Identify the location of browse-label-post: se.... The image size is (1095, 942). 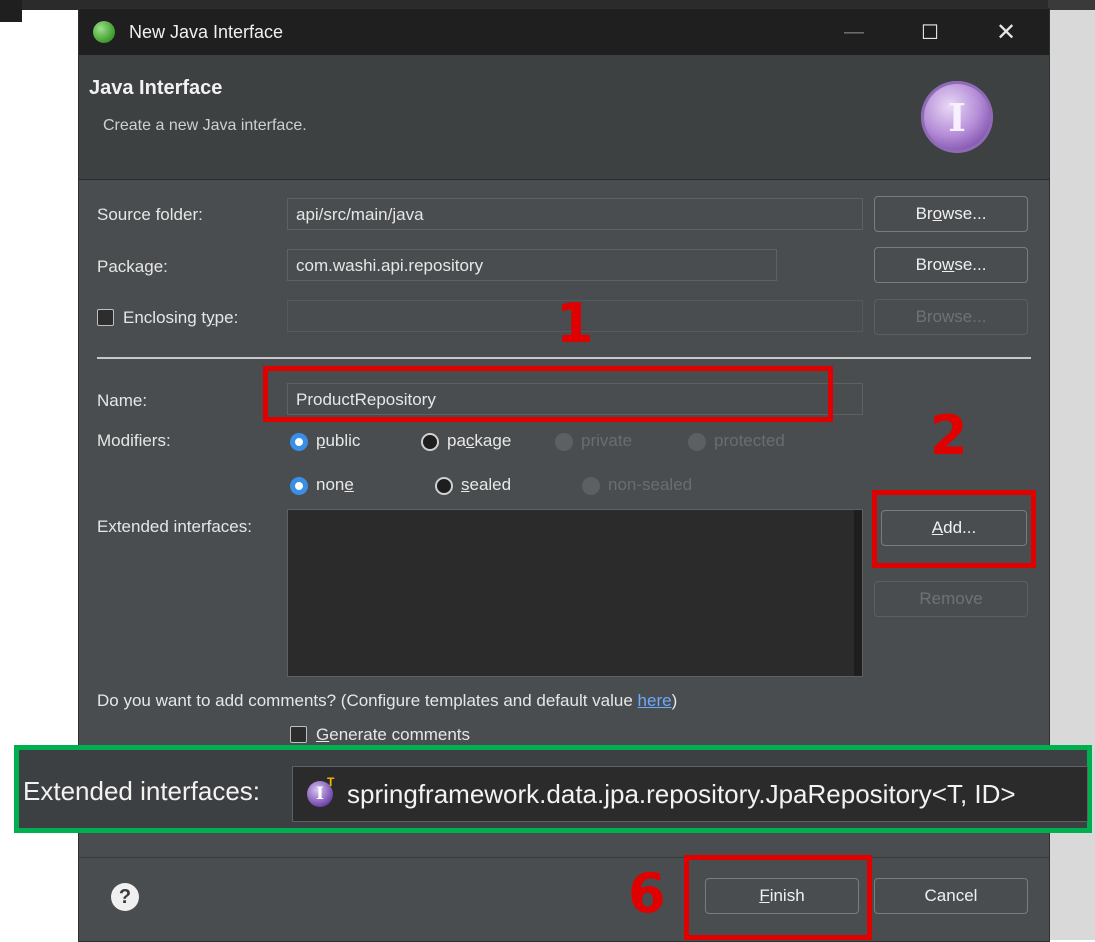
(970, 264).